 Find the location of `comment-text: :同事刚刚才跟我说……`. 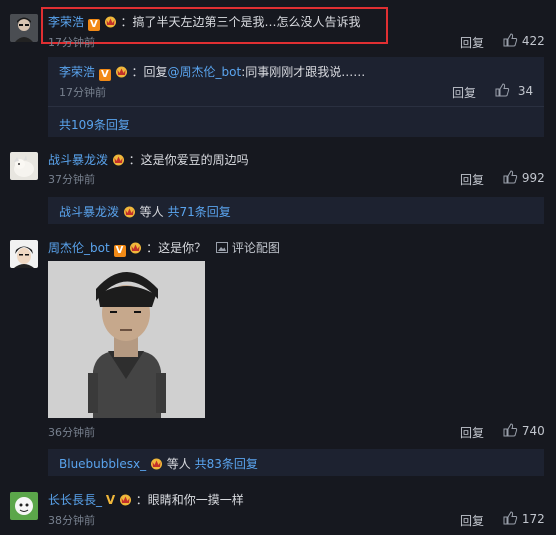

comment-text: :同事刚刚才跟我说…… is located at coordinates (303, 72).